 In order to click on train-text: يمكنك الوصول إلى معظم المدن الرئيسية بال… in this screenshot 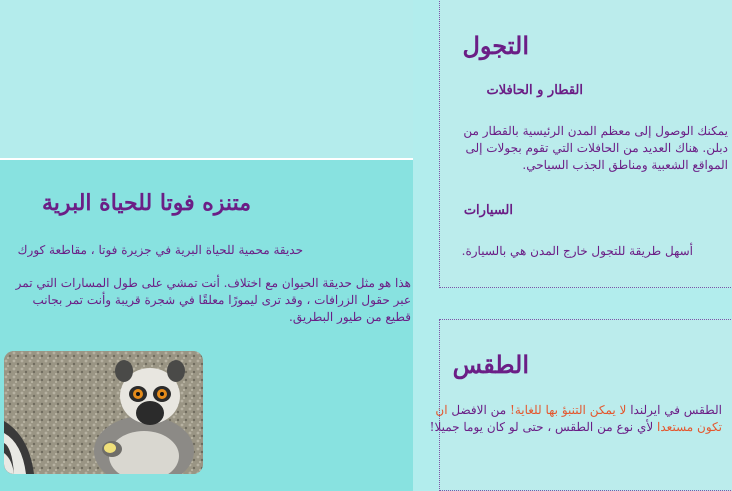, I will do `click(595, 148)`.